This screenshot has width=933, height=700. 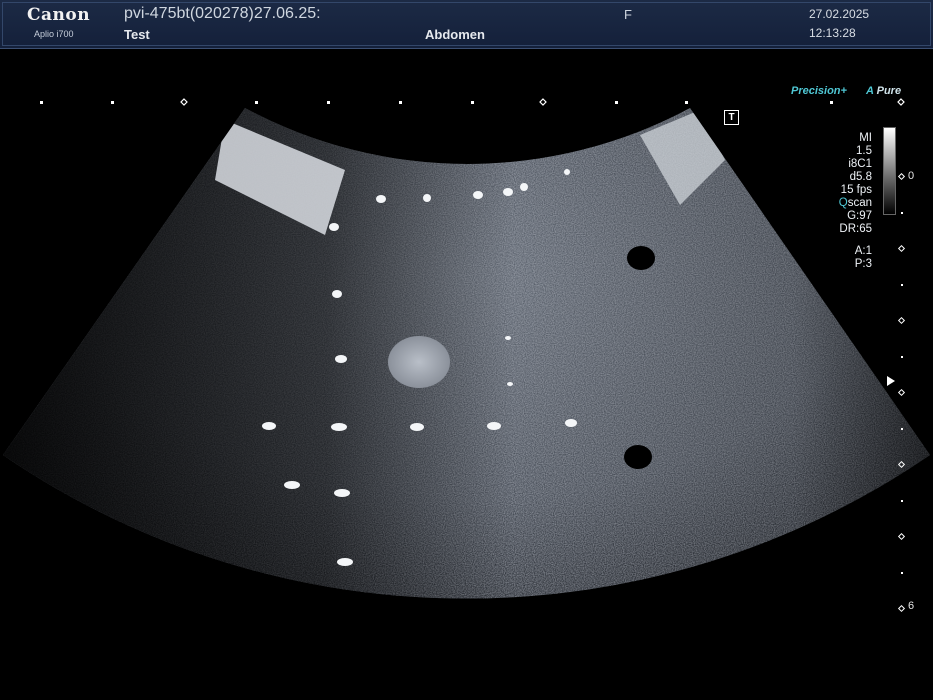 I want to click on orientation-marker-icon: T, so click(x=731, y=117).